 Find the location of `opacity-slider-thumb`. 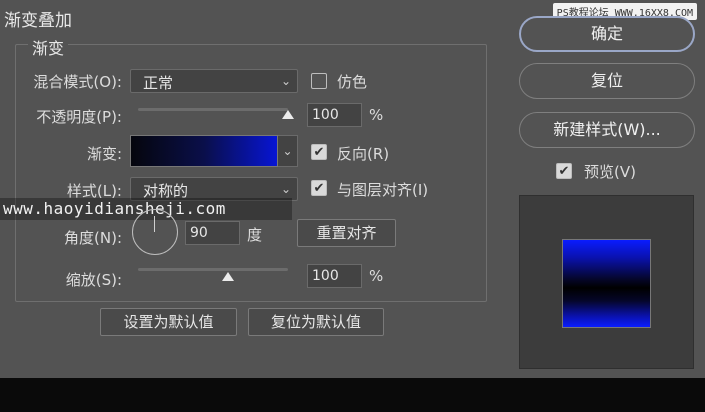

opacity-slider-thumb is located at coordinates (288, 114).